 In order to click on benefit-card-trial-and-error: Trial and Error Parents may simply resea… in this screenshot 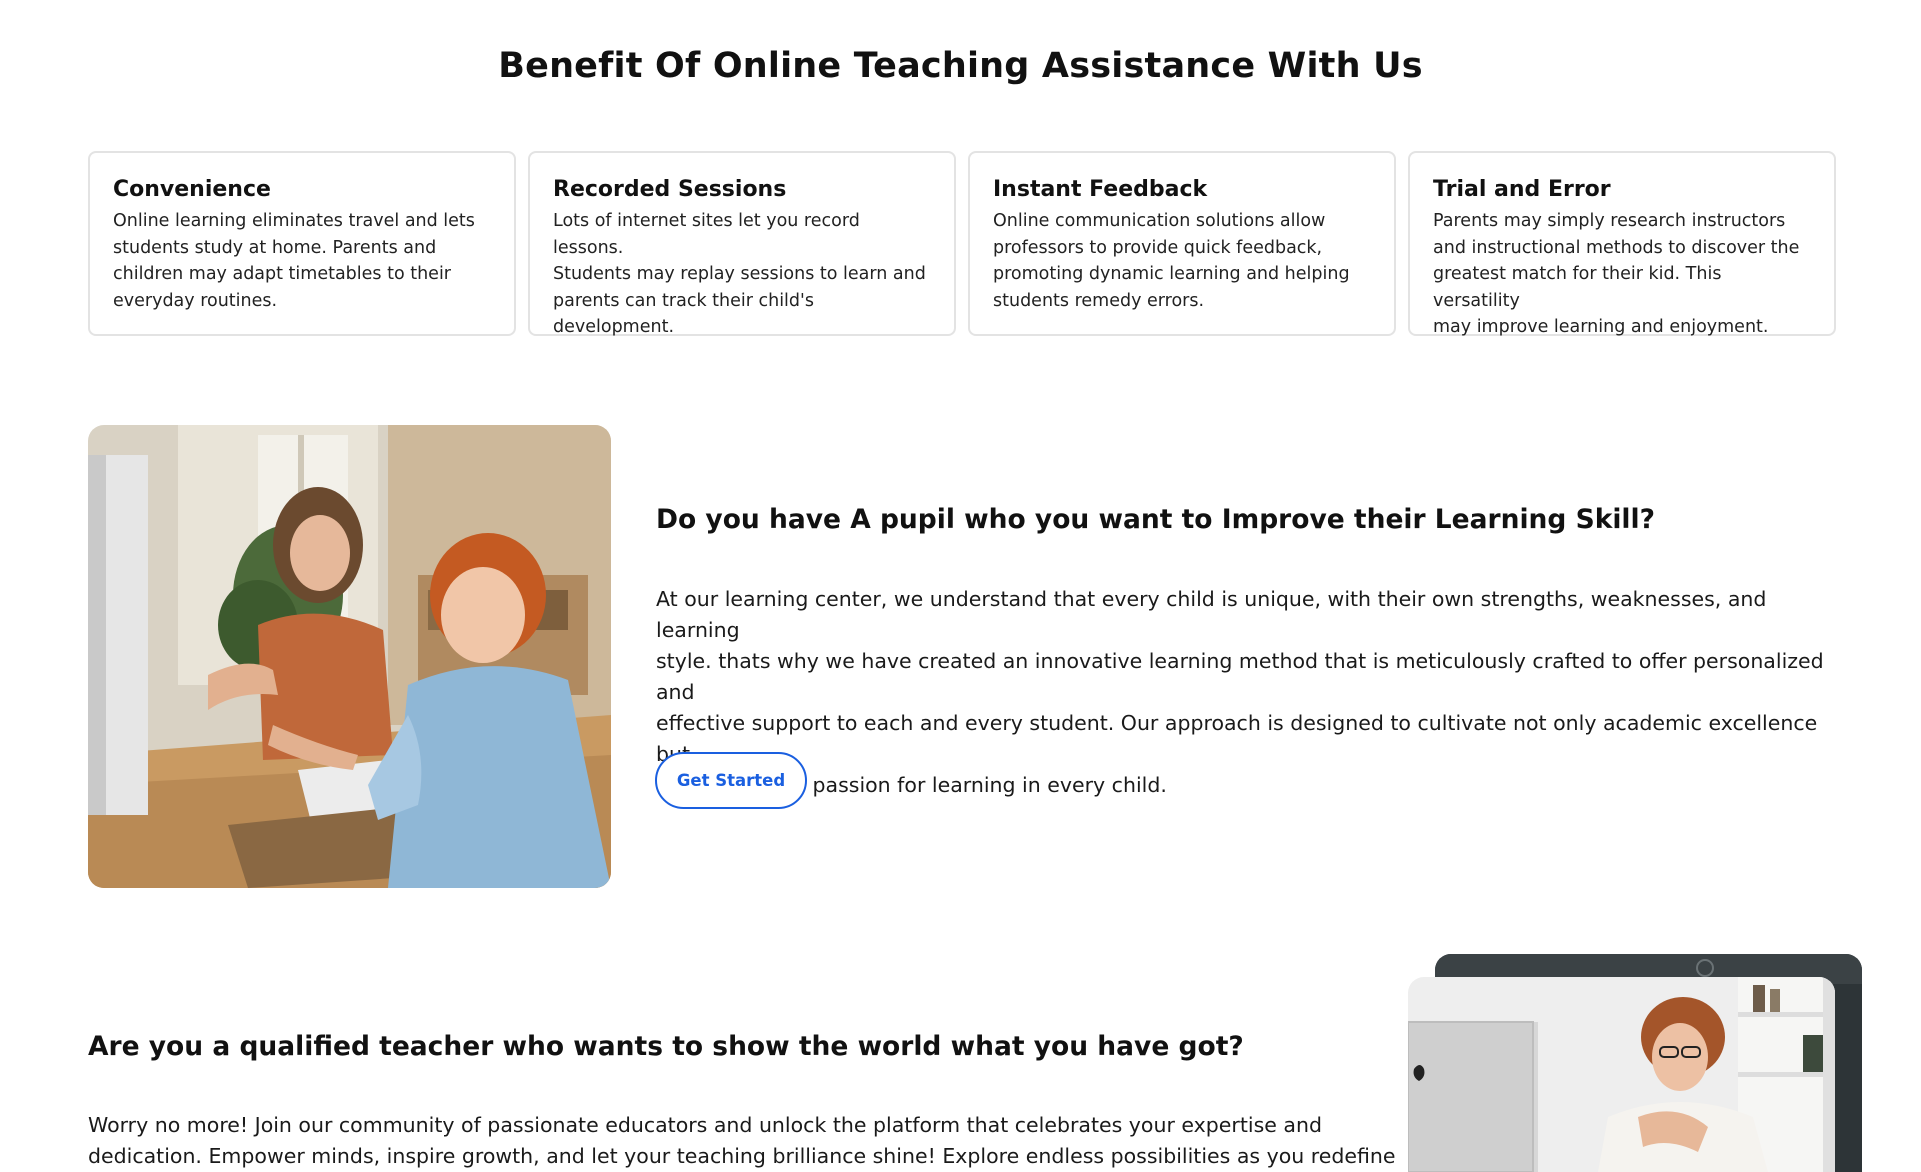, I will do `click(1622, 244)`.